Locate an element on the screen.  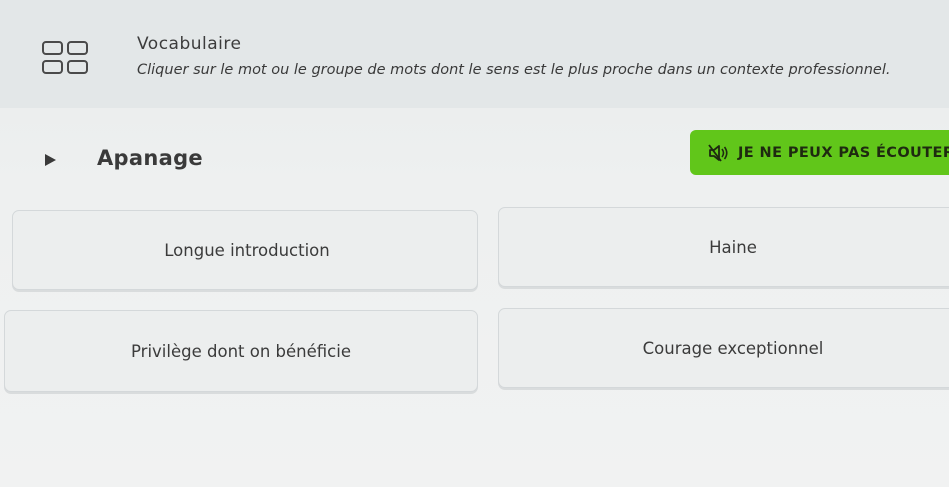
cant-listen-button: JE NE PEUX PAS ÉCOUTER is located at coordinates (819, 152).